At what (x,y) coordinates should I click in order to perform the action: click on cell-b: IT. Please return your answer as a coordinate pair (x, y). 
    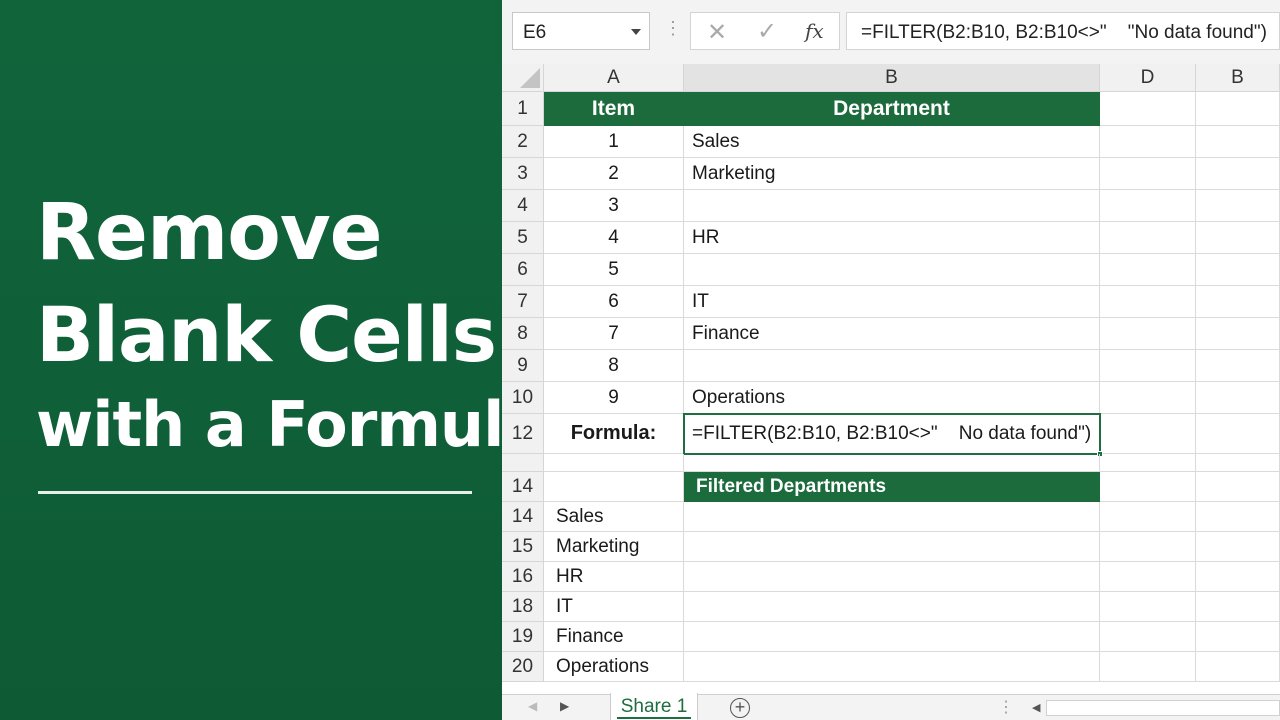
    Looking at the image, I should click on (892, 302).